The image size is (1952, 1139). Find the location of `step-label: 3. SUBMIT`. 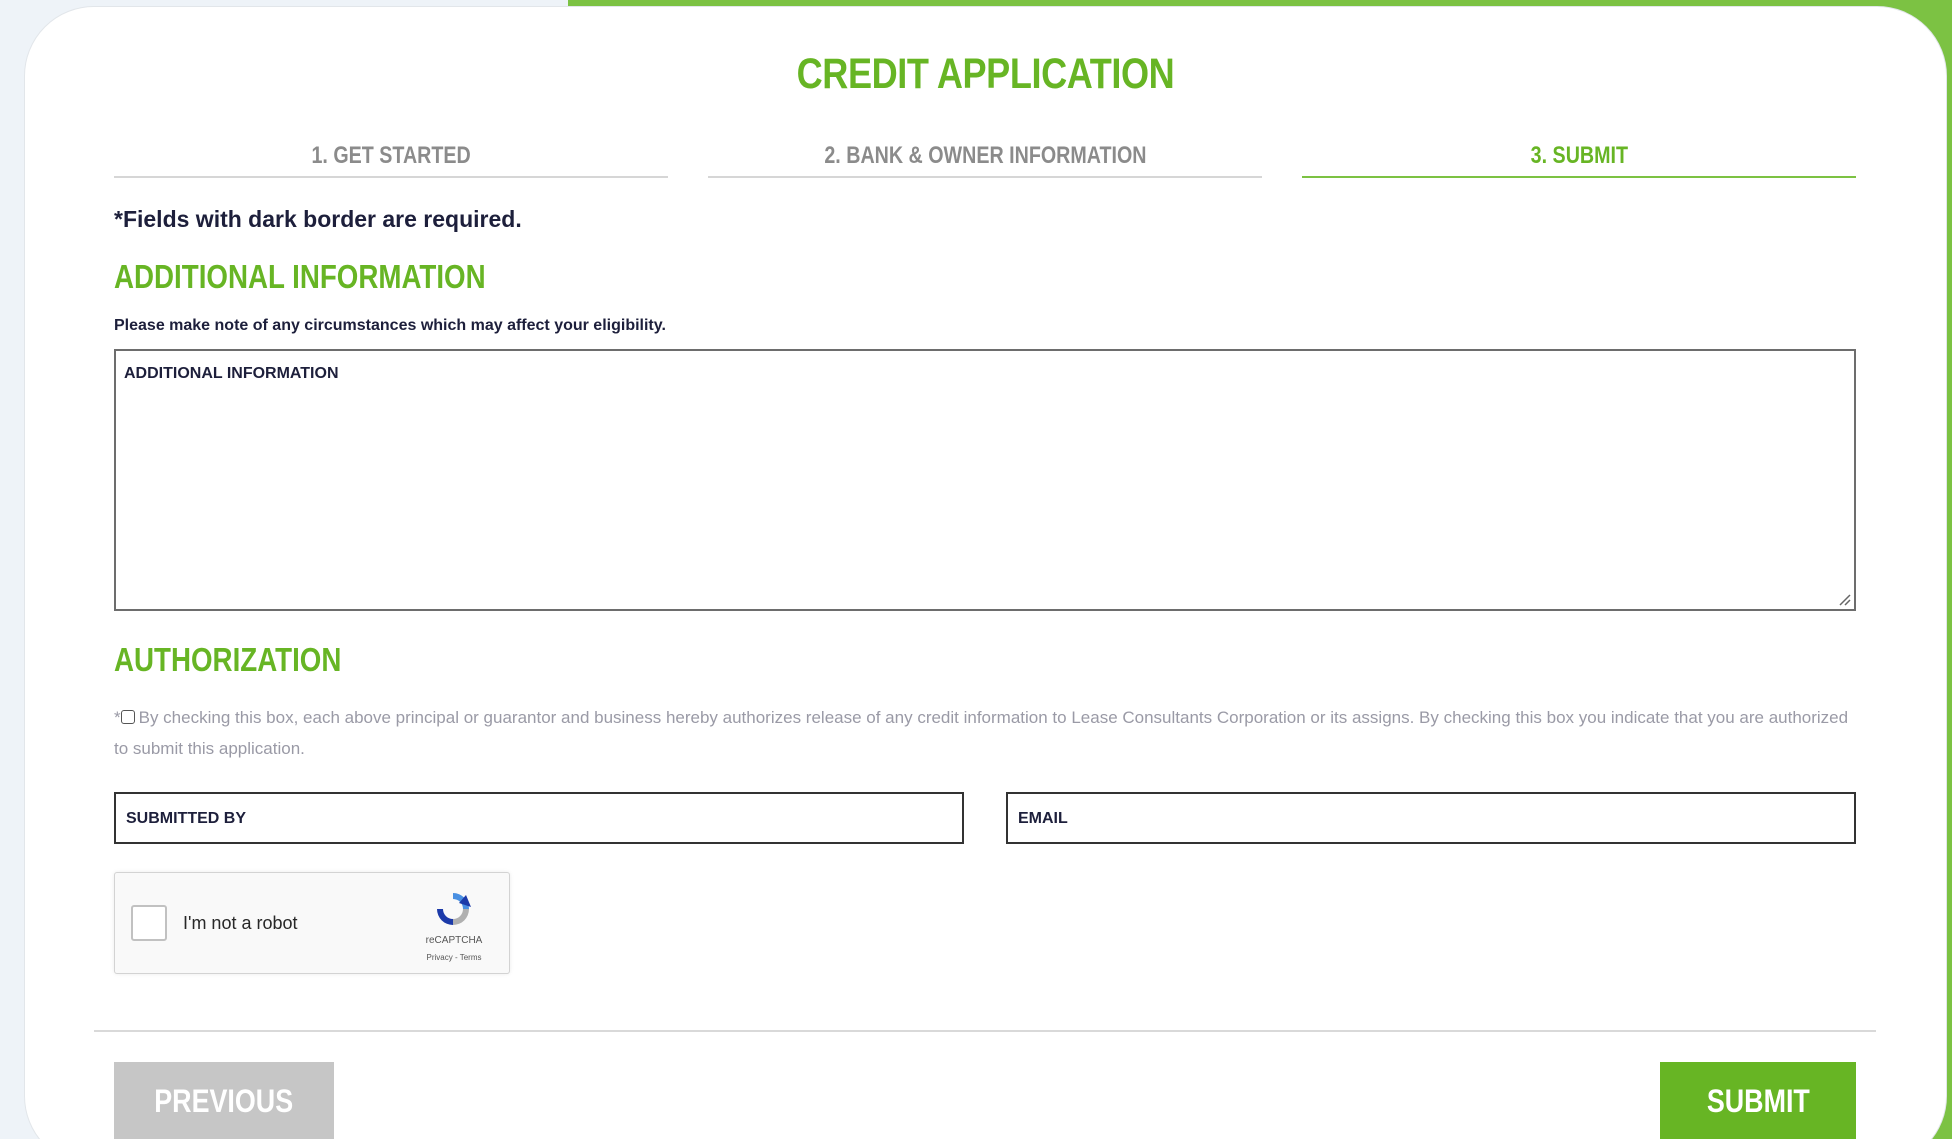

step-label: 3. SUBMIT is located at coordinates (1579, 155).